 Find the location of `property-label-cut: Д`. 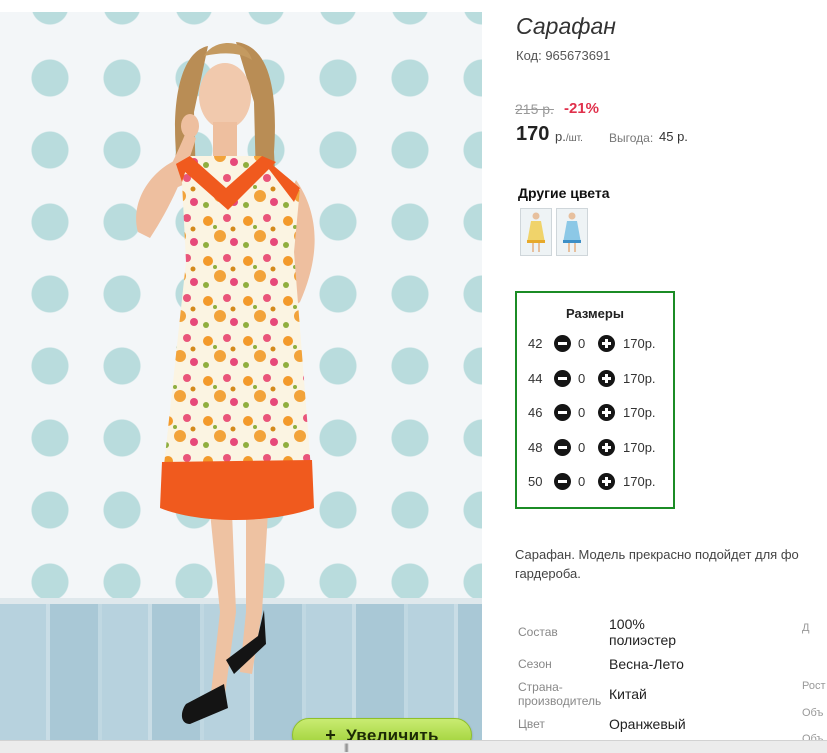

property-label-cut: Д is located at coordinates (806, 628).